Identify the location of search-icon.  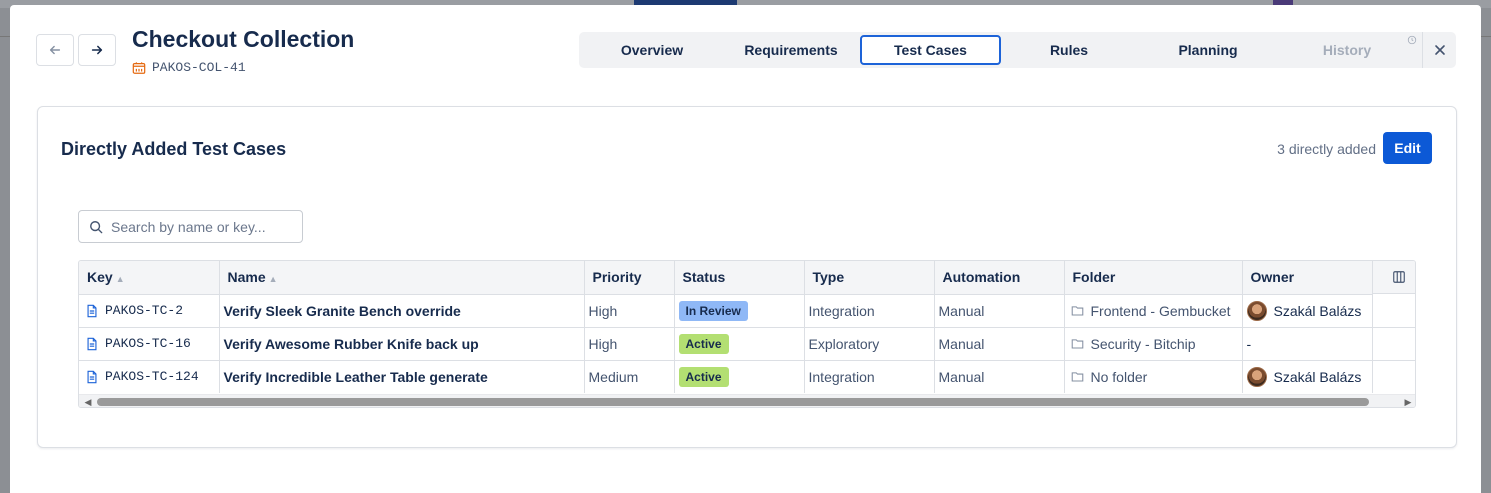
(96, 226).